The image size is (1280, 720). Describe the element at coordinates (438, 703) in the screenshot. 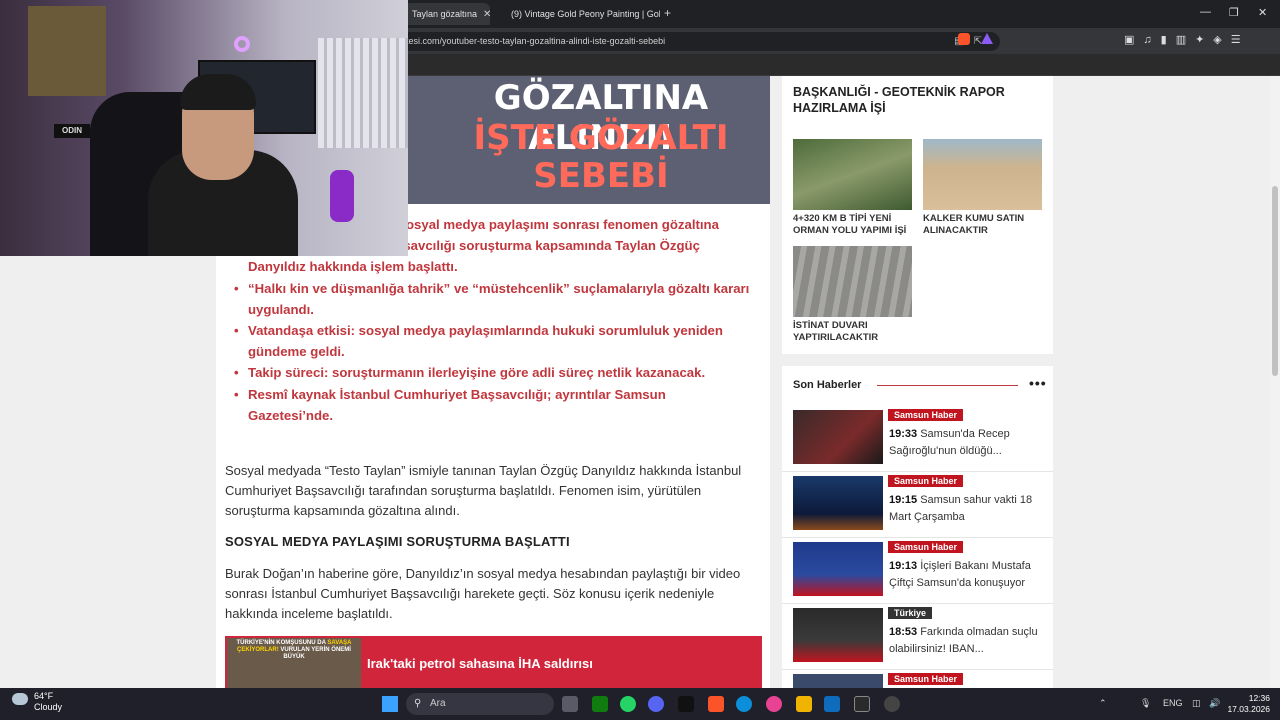

I see `search-placeholder: Ara` at that location.